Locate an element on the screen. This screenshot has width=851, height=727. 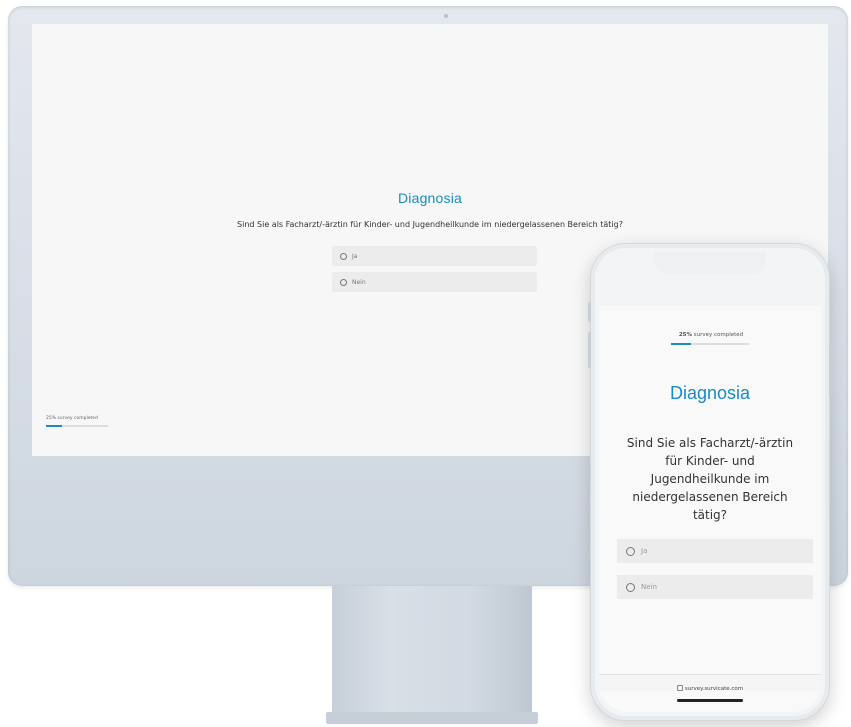
mobile-progress-indicator: 25% survey completed is located at coordinates (711, 338).